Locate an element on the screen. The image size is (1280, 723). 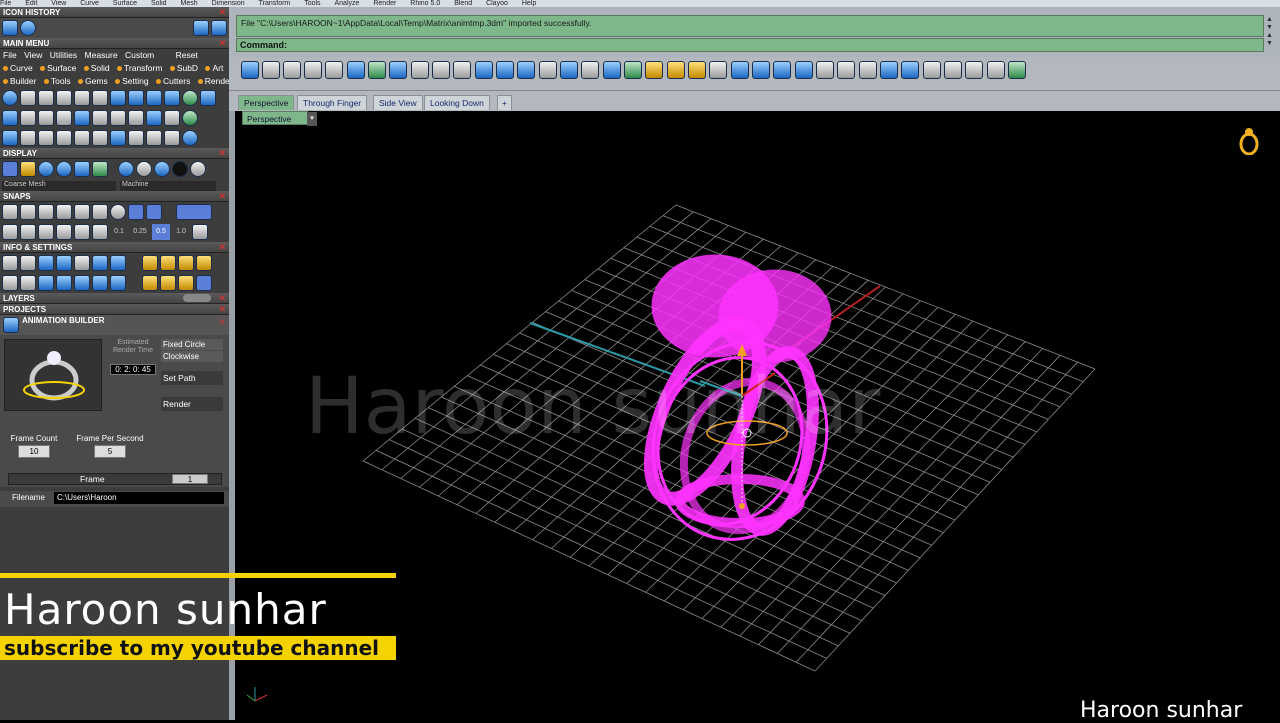
menu-render: Render is located at coordinates (384, 3).